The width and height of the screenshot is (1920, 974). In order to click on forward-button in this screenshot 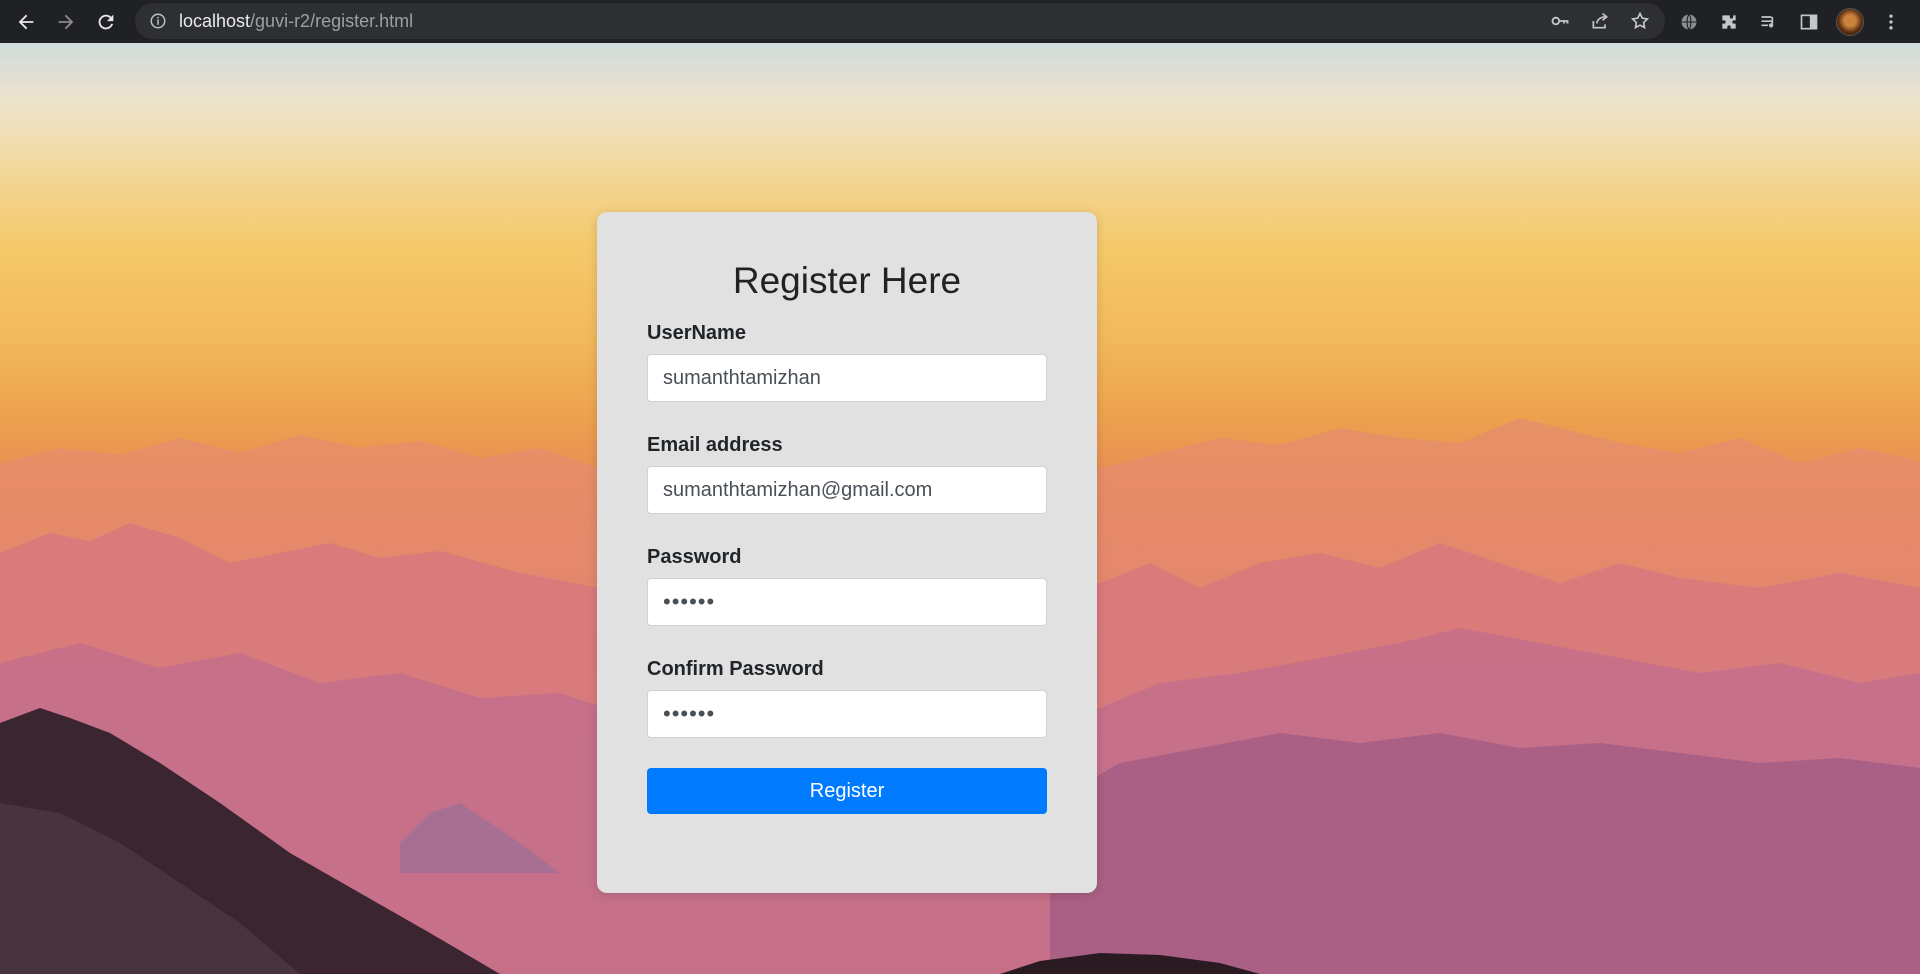, I will do `click(66, 22)`.